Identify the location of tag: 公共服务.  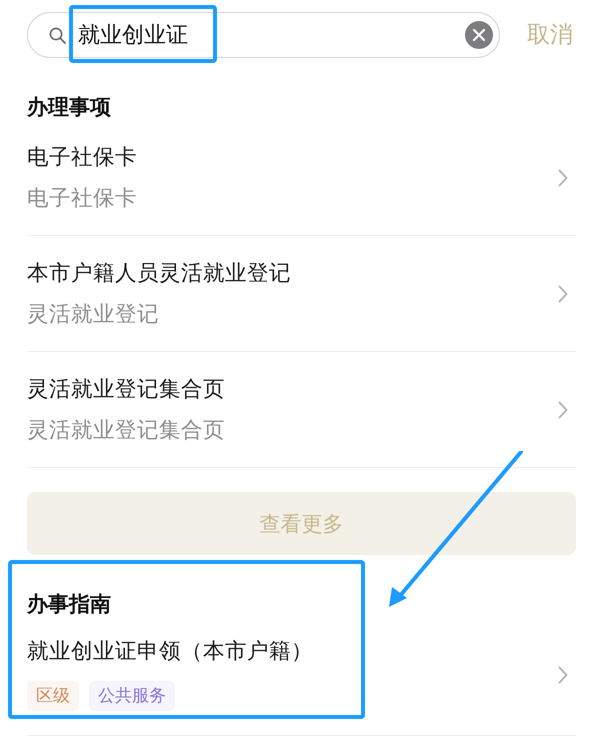
(132, 696).